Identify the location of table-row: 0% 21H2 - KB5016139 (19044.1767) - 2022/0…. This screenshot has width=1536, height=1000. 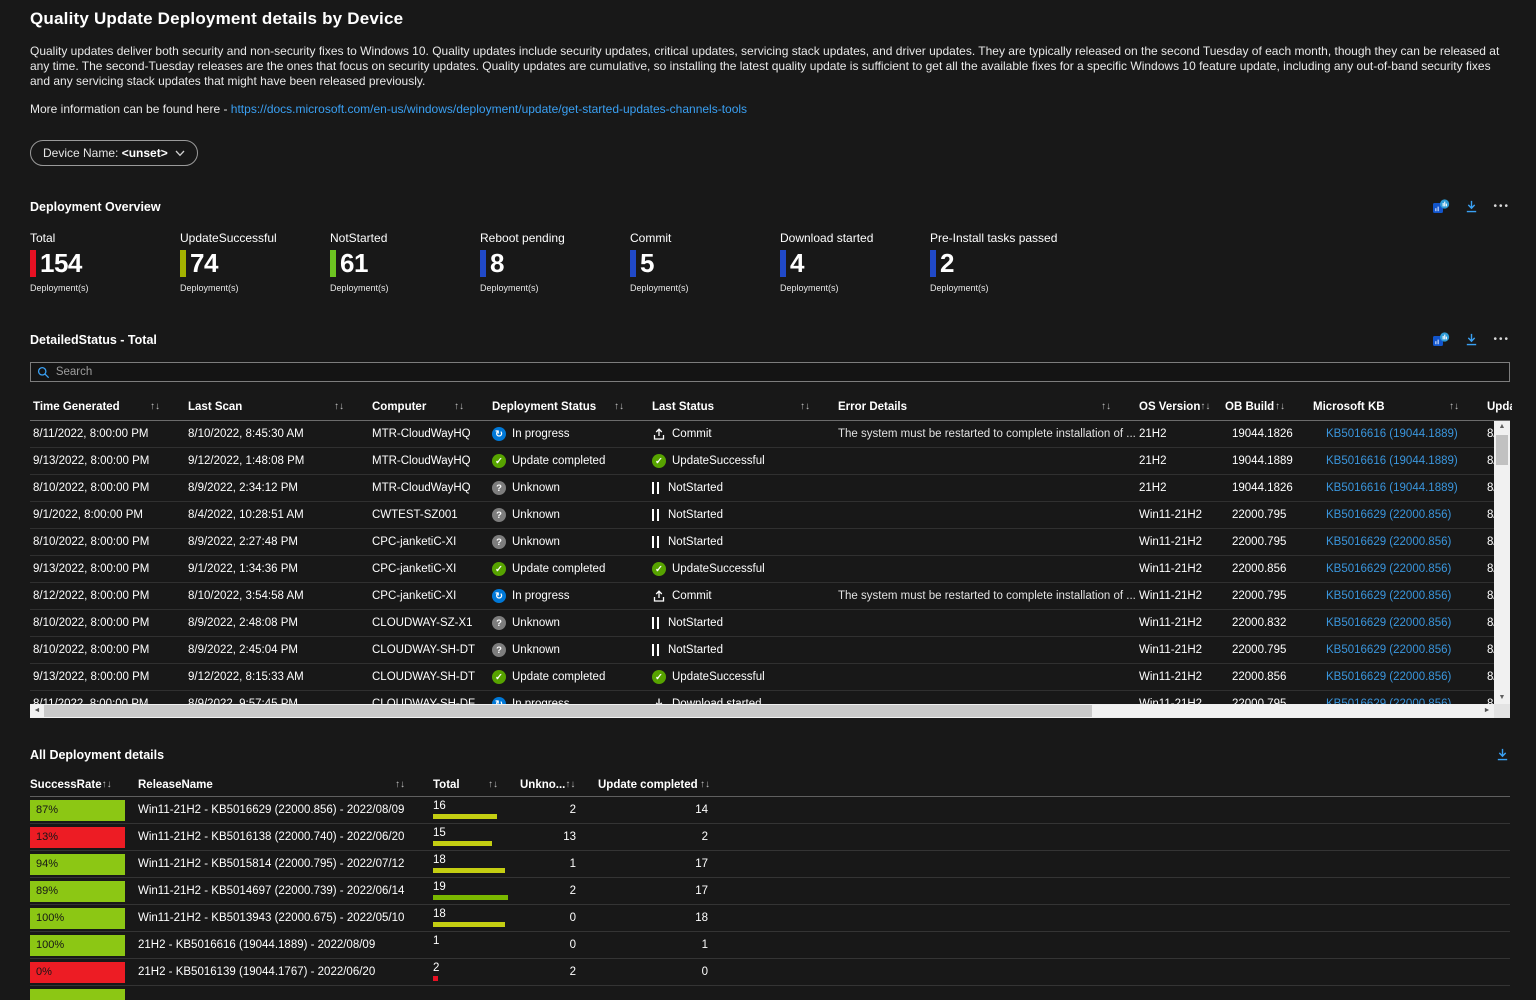
(770, 972).